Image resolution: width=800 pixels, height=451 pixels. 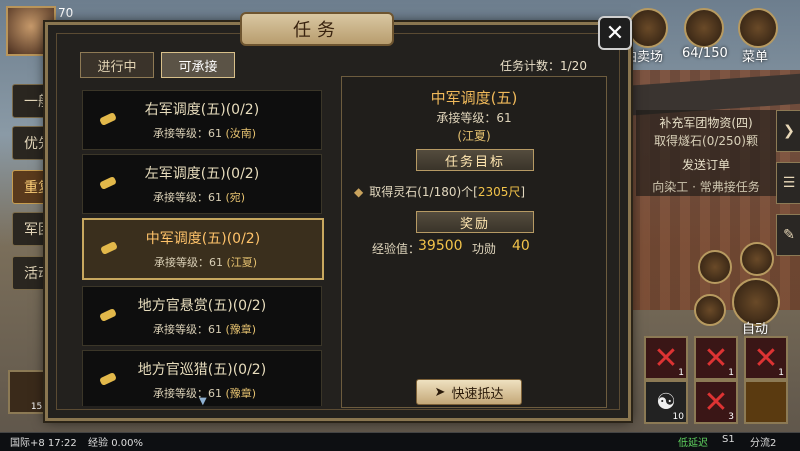 What do you see at coordinates (396, 249) in the screenshot?
I see `exp-label: 经验值：` at bounding box center [396, 249].